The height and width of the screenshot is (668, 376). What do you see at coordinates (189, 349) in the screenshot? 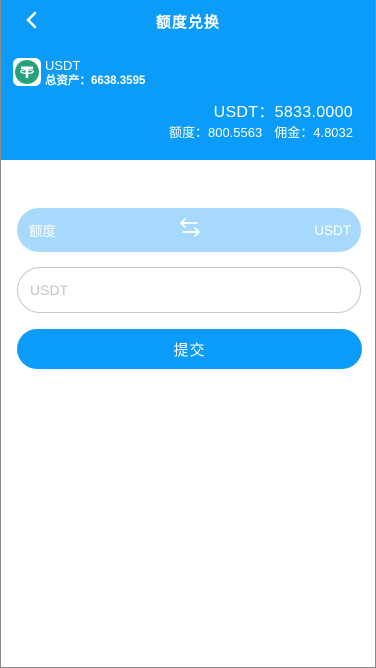
I see `submit-button: 提交` at bounding box center [189, 349].